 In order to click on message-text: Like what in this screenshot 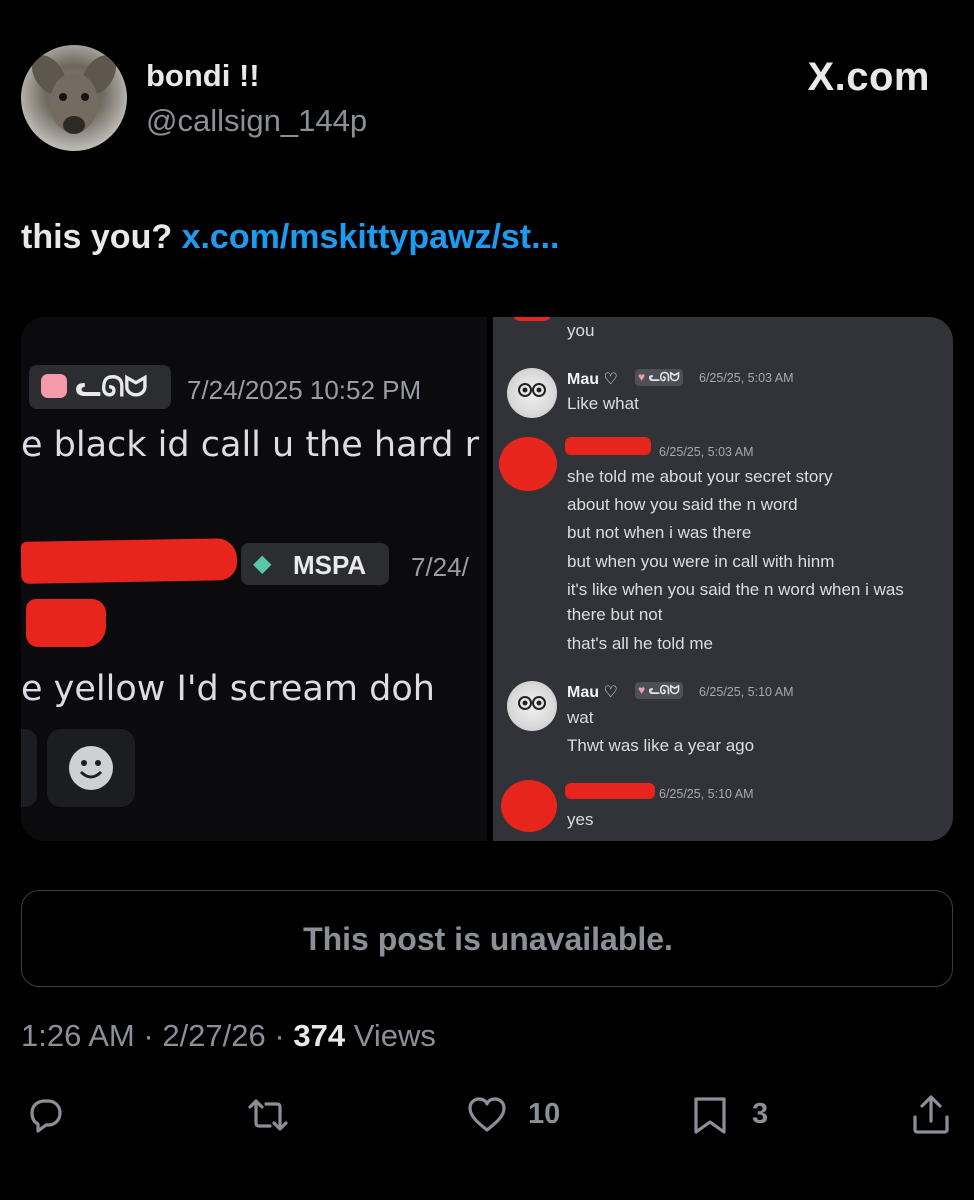, I will do `click(603, 403)`.